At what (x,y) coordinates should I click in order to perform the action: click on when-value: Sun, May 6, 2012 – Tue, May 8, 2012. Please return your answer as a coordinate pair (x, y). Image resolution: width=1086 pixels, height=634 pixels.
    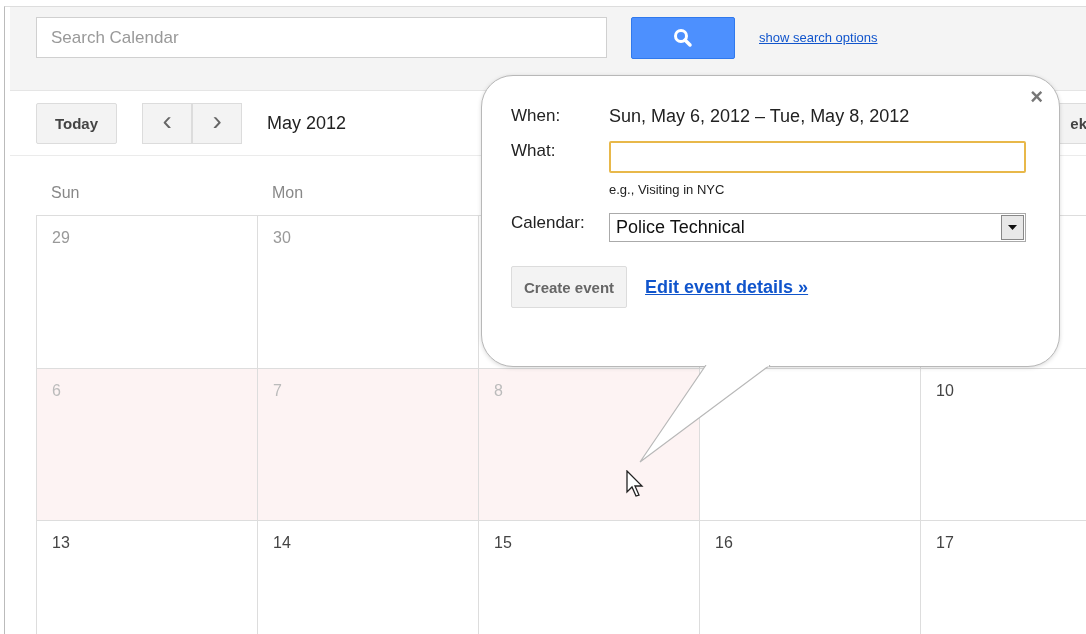
    Looking at the image, I should click on (760, 116).